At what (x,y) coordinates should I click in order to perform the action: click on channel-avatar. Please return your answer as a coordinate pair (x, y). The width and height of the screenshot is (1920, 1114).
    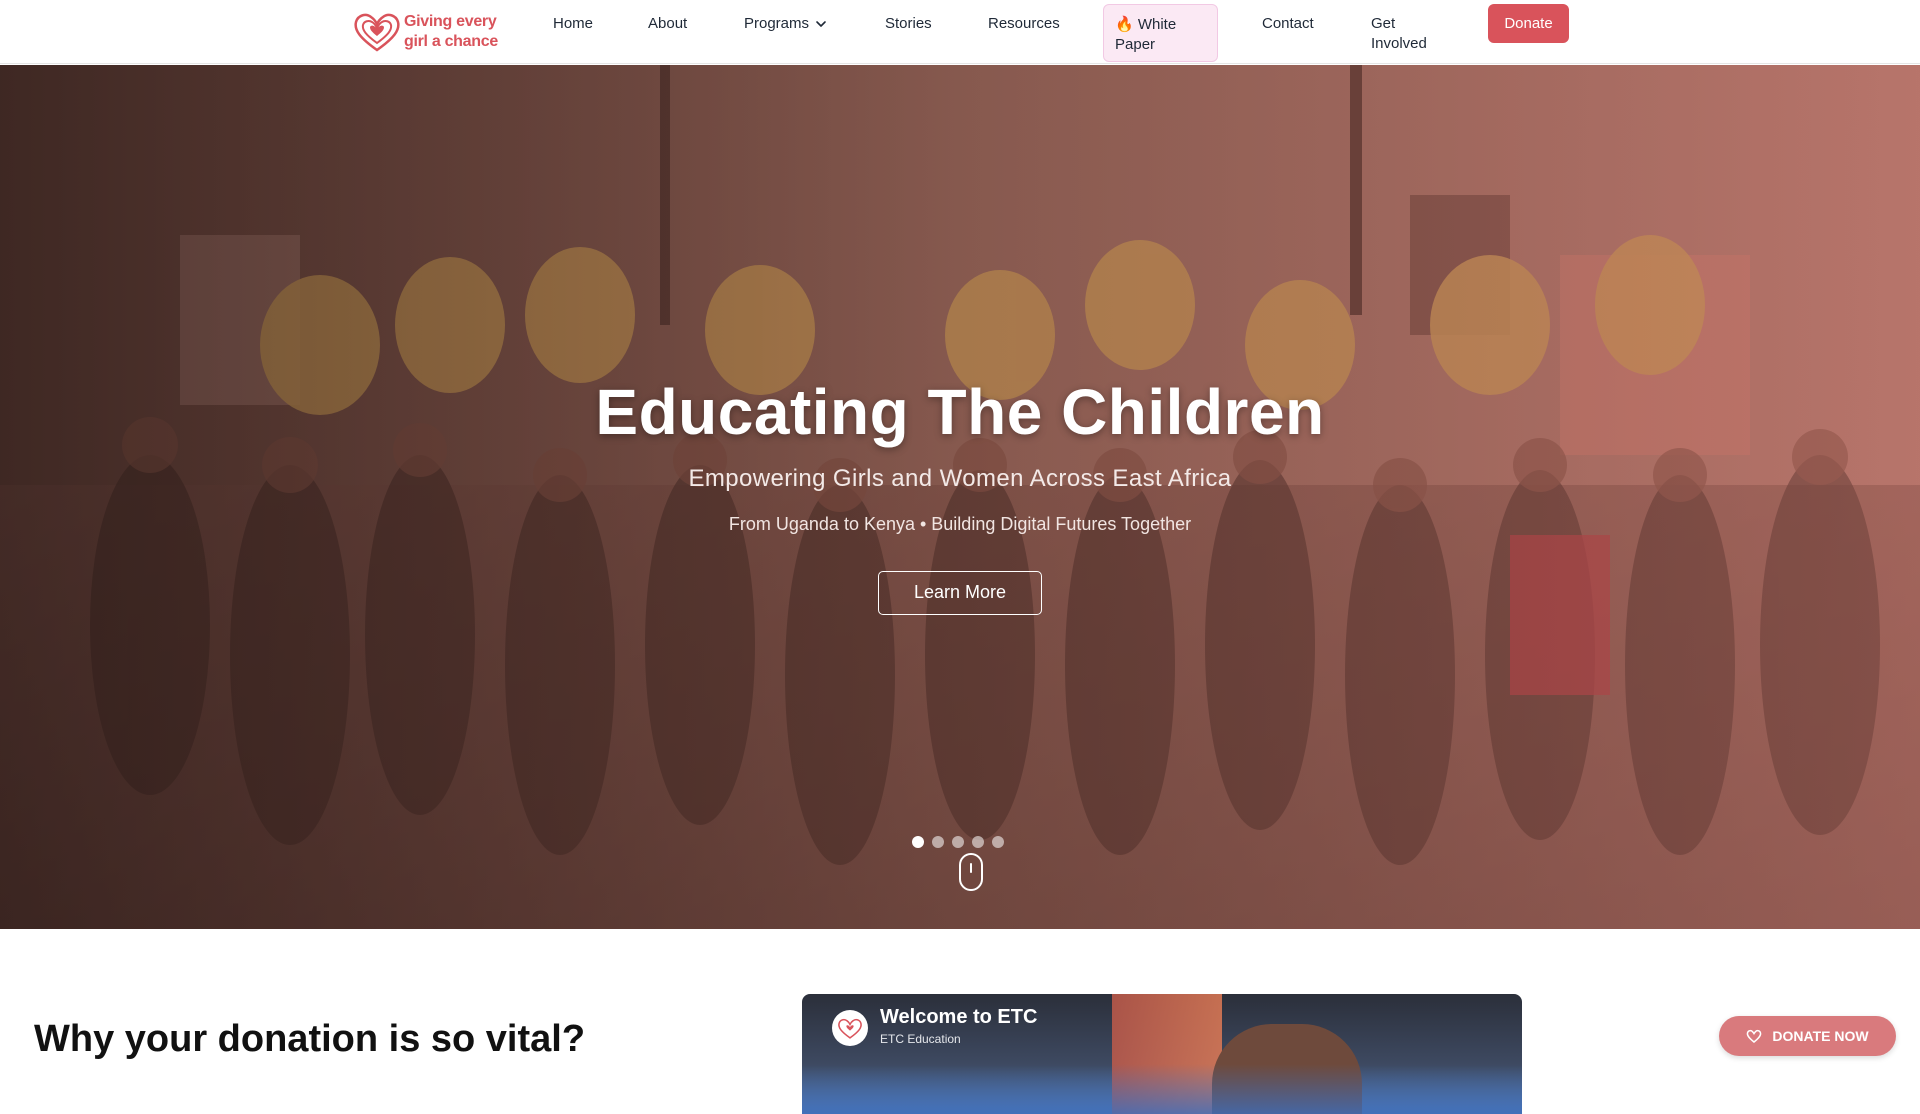
    Looking at the image, I should click on (850, 1028).